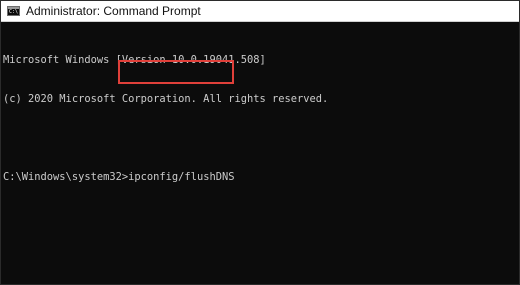 The width and height of the screenshot is (520, 285). What do you see at coordinates (181, 177) in the screenshot?
I see `console-command: ipconfig/flushDNS` at bounding box center [181, 177].